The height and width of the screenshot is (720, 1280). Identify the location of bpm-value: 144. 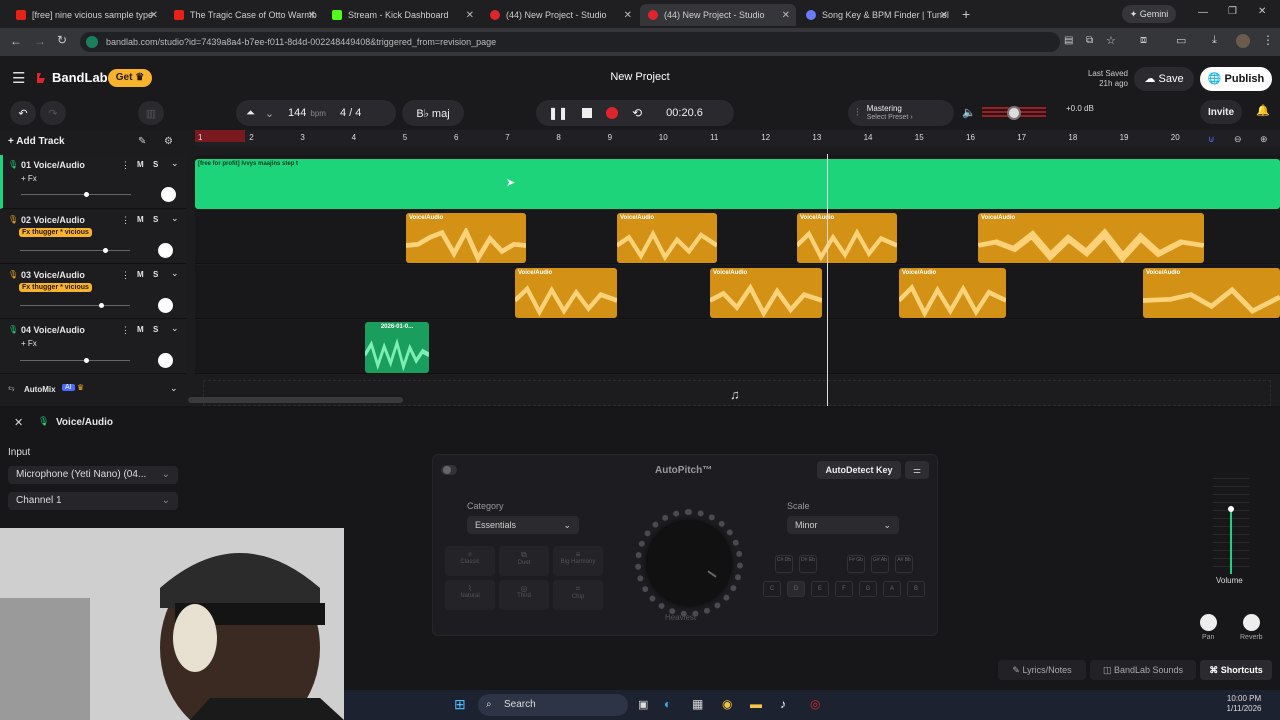
(297, 113).